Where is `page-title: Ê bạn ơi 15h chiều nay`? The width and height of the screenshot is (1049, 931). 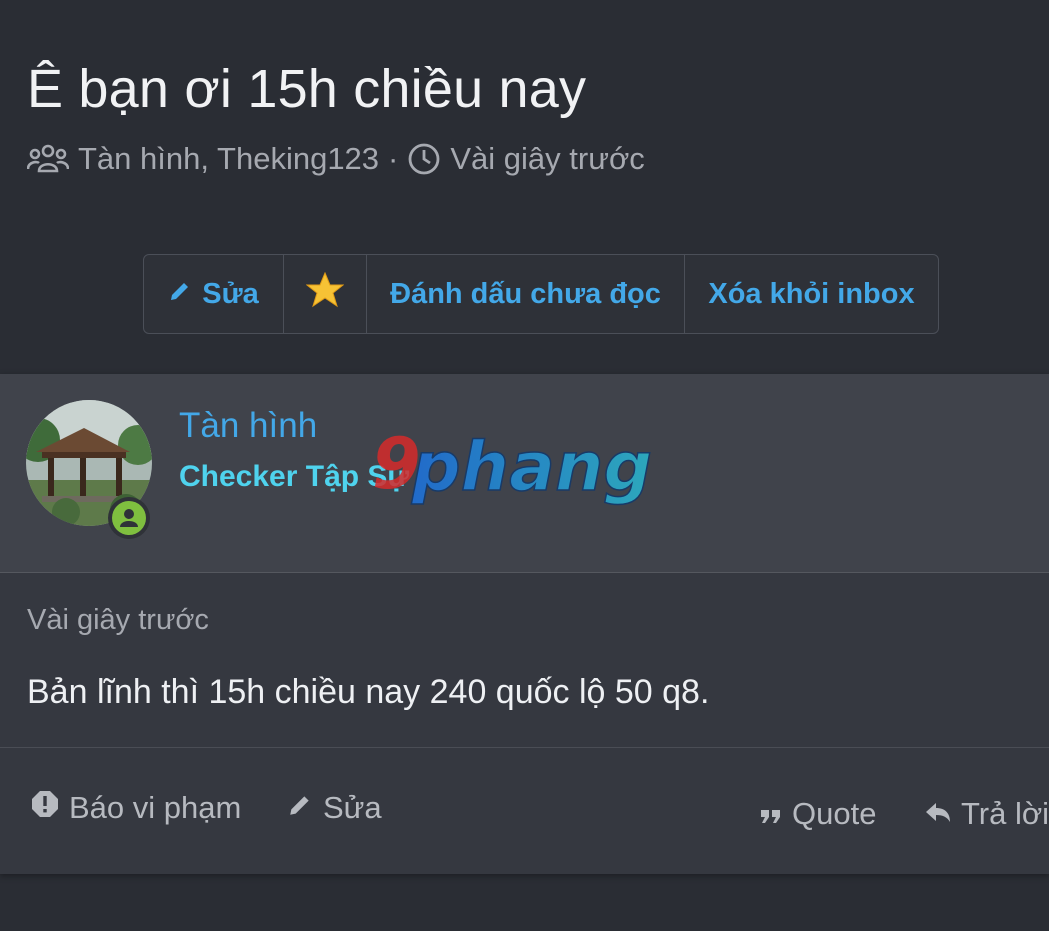 page-title: Ê bạn ơi 15h chiều nay is located at coordinates (307, 89).